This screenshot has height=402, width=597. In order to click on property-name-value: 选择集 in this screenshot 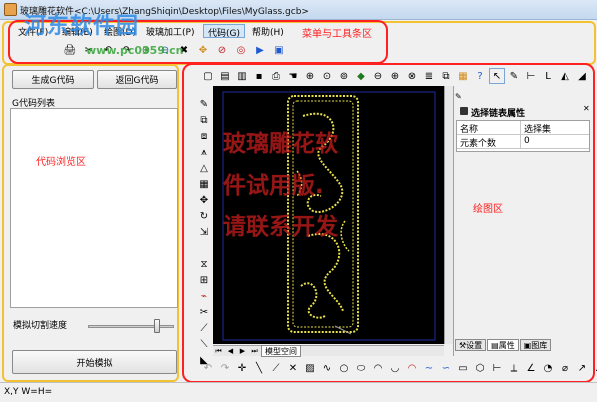, I will do `click(537, 128)`.